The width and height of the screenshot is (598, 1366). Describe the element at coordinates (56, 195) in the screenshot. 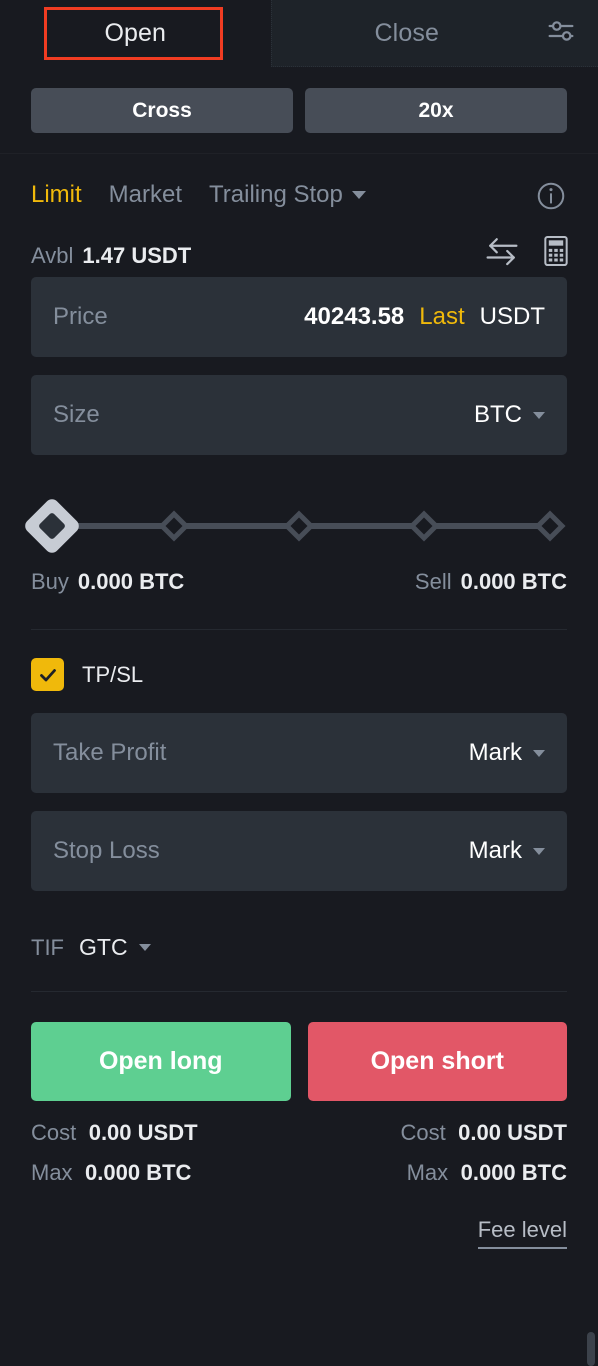

I see `order-type-limit: Limit` at that location.